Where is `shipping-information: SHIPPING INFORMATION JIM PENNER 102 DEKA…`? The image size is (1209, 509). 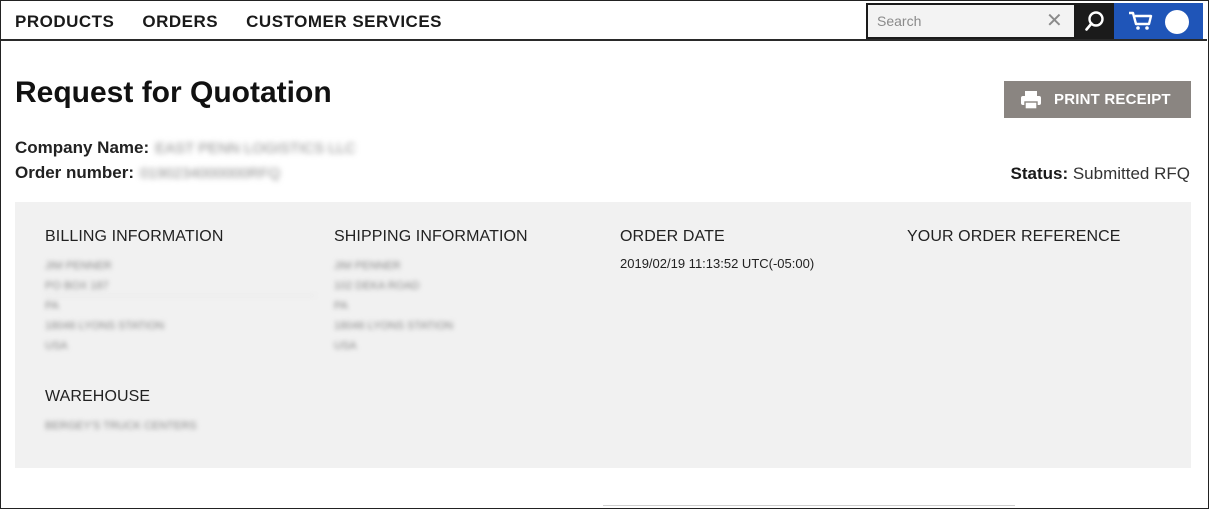 shipping-information: SHIPPING INFORMATION JIM PENNER 102 DEKA… is located at coordinates (469, 292).